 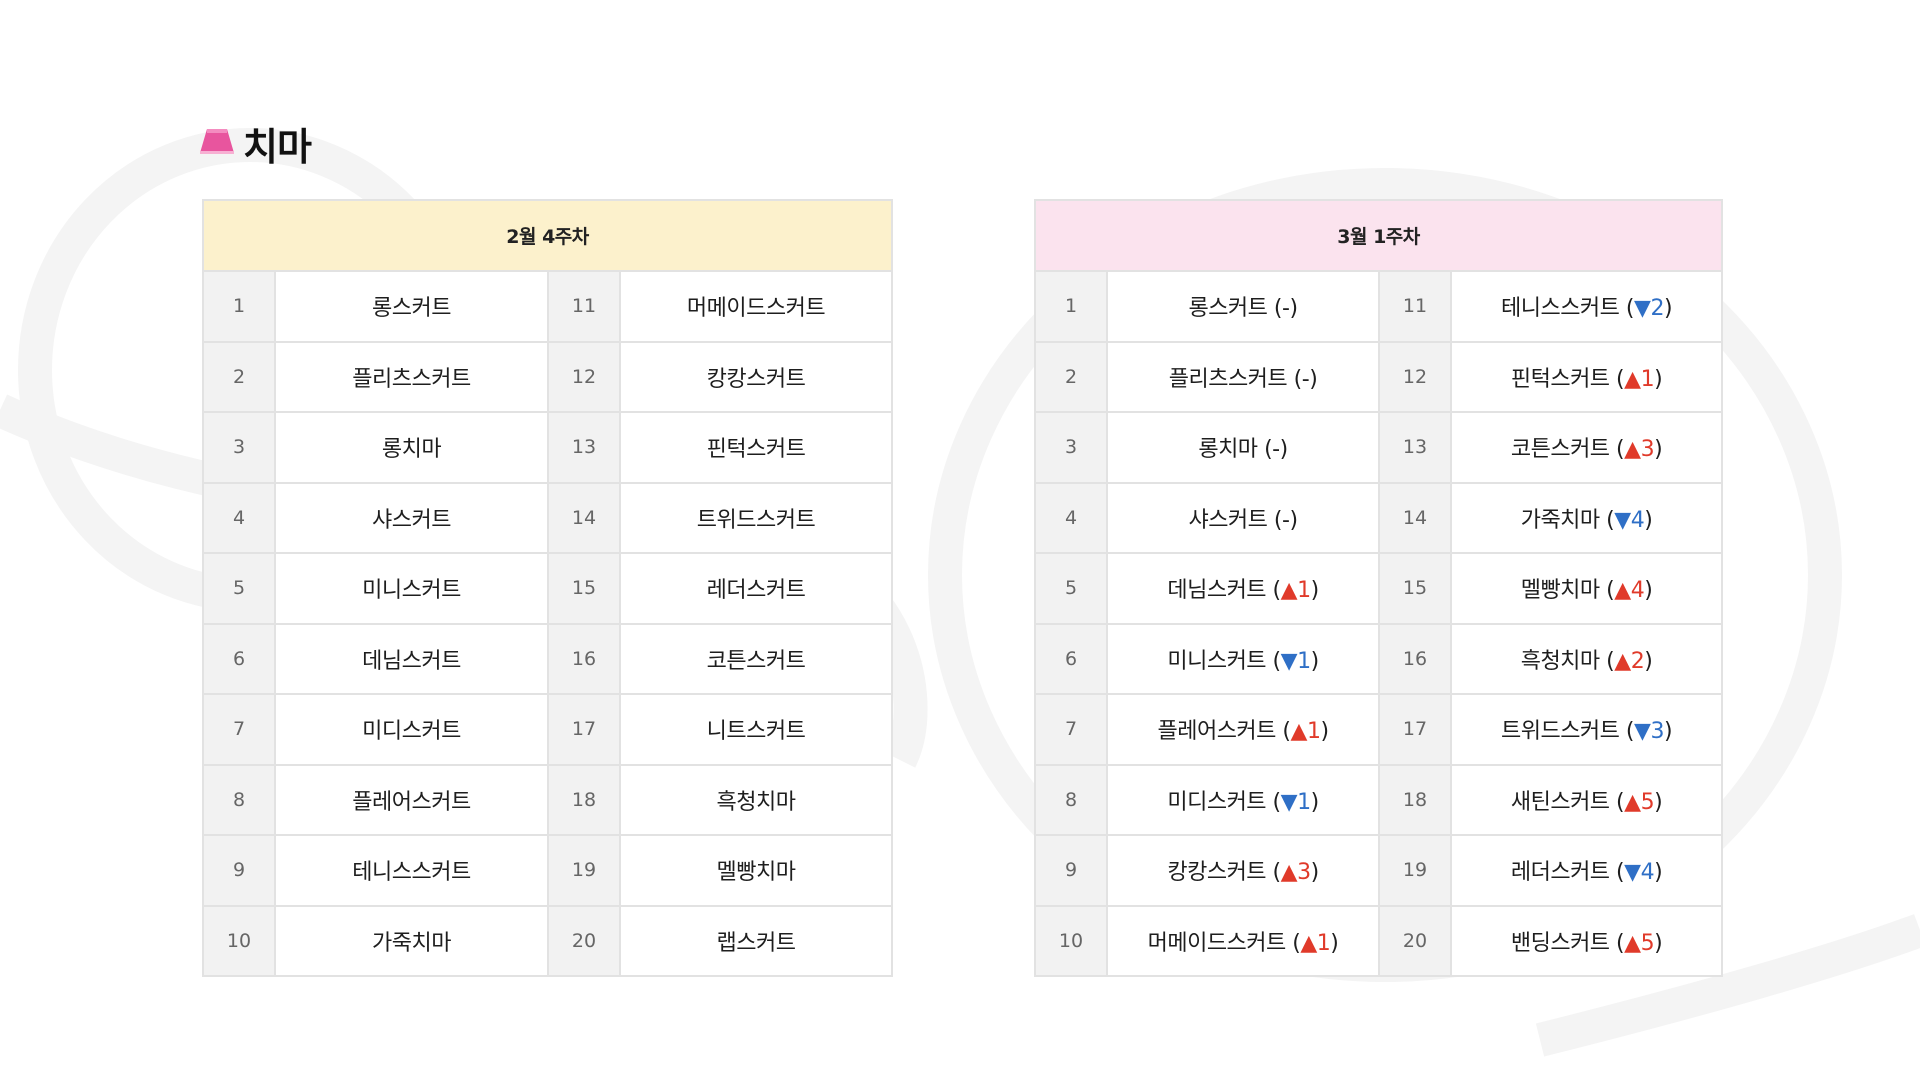 What do you see at coordinates (1586, 940) in the screenshot?
I see `keyword-cell: 밴딩스커트 (▲5)` at bounding box center [1586, 940].